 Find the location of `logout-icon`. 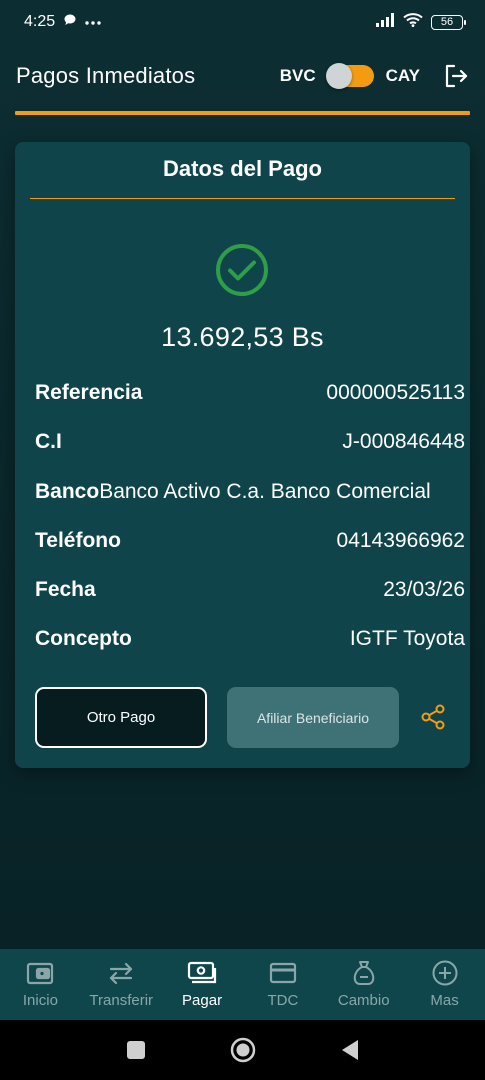

logout-icon is located at coordinates (456, 76).